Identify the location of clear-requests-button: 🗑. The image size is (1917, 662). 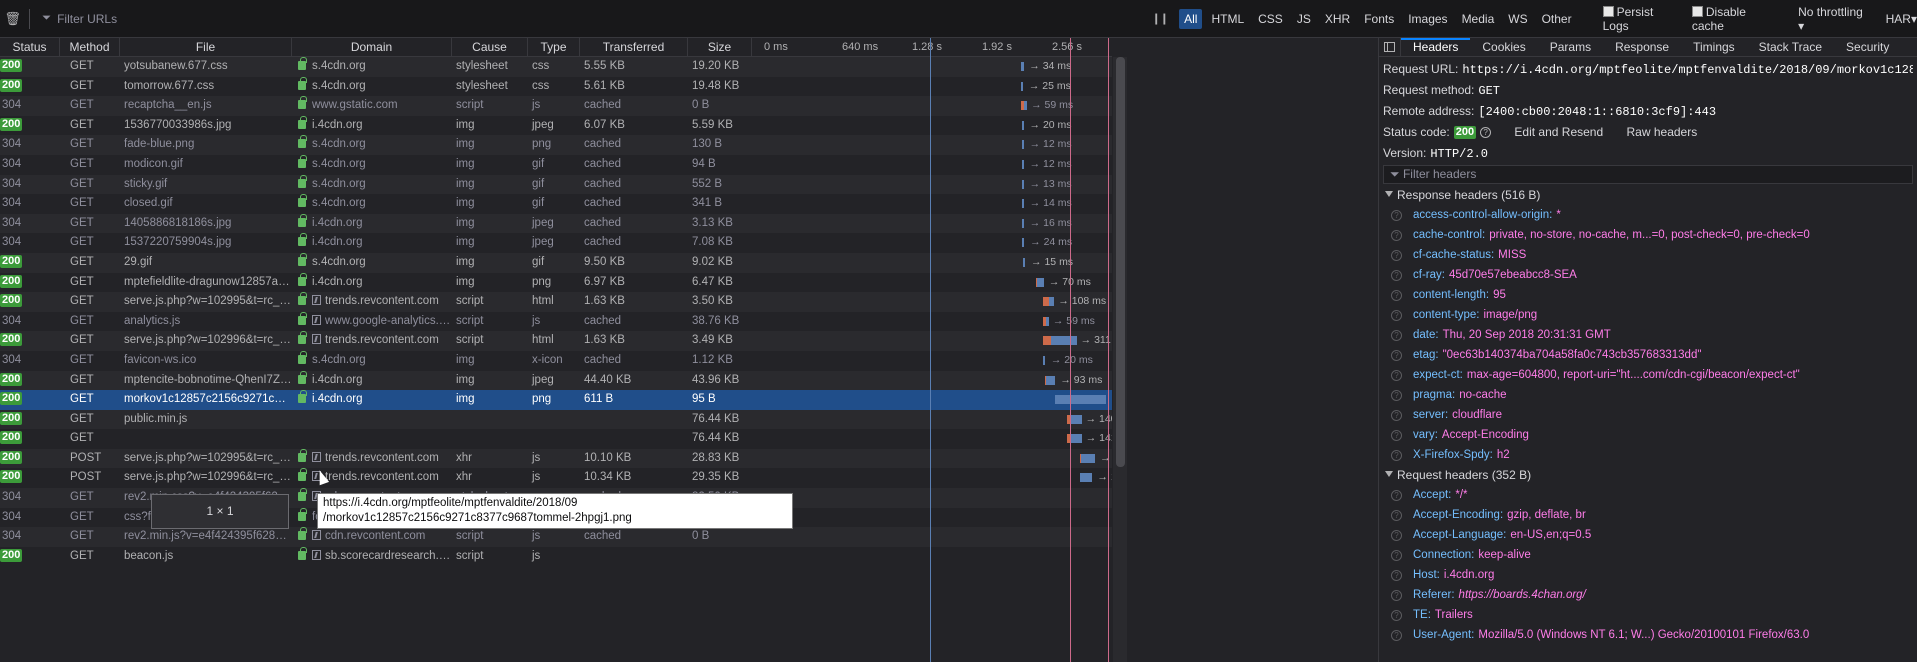
(12, 19).